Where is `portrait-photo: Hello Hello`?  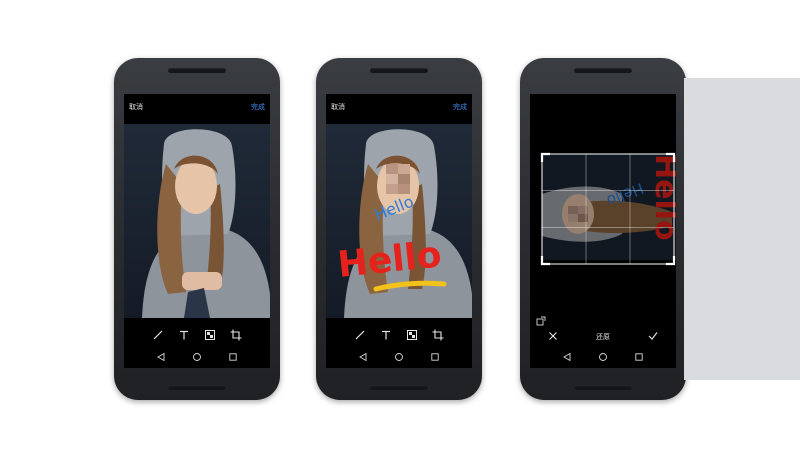 portrait-photo: Hello Hello is located at coordinates (399, 221).